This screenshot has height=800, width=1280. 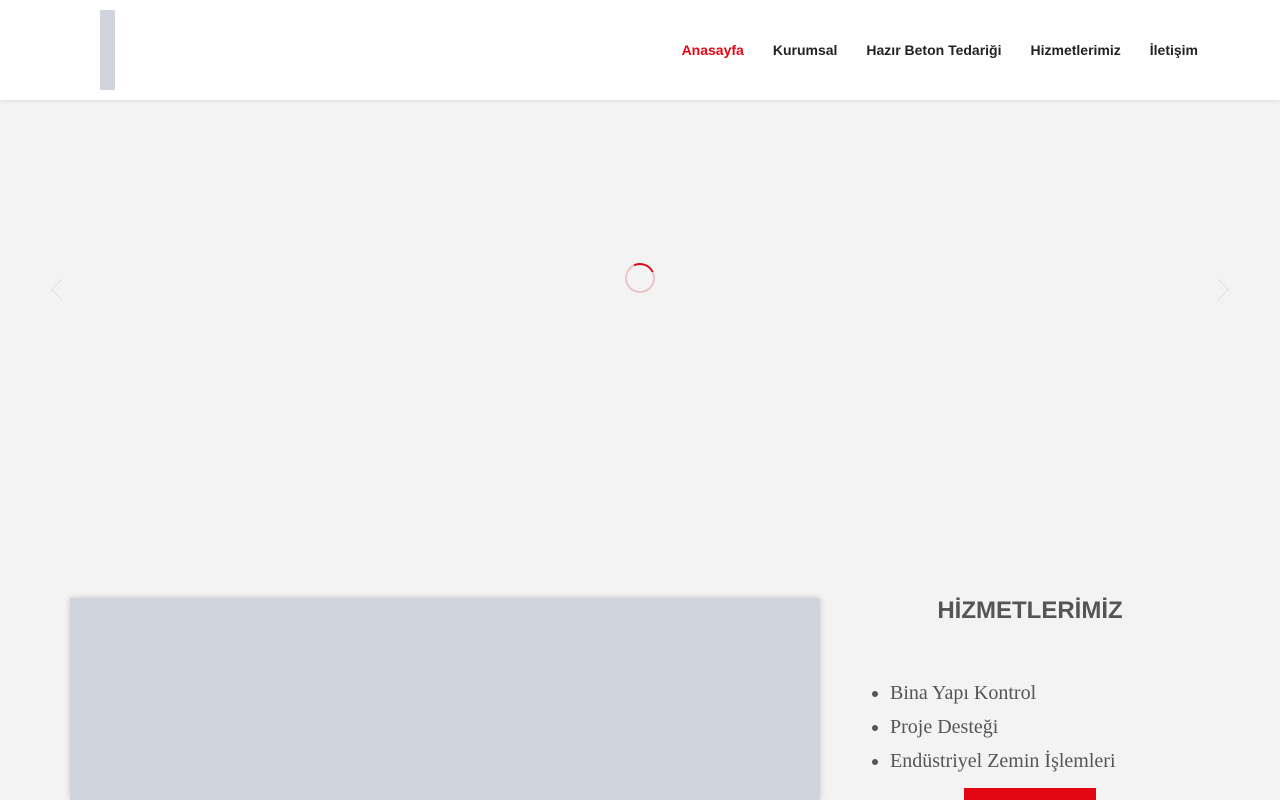 I want to click on services-button, so click(x=1030, y=794).